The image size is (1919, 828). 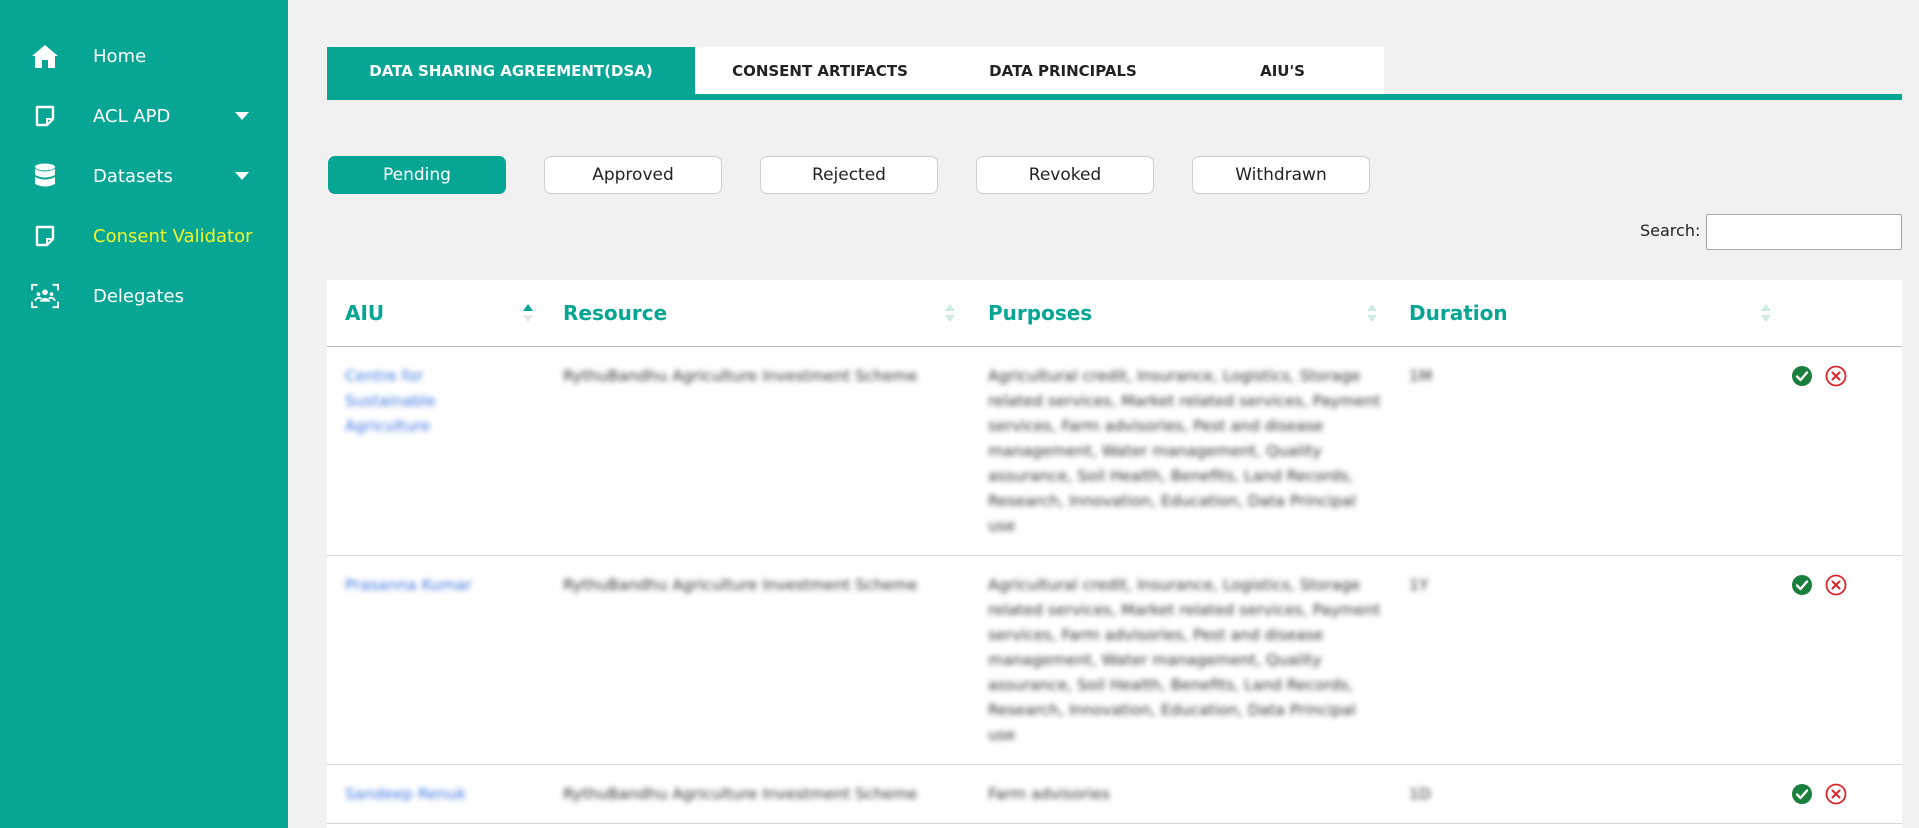 I want to click on sidebar-item-delegates: Delegates, so click(x=144, y=296).